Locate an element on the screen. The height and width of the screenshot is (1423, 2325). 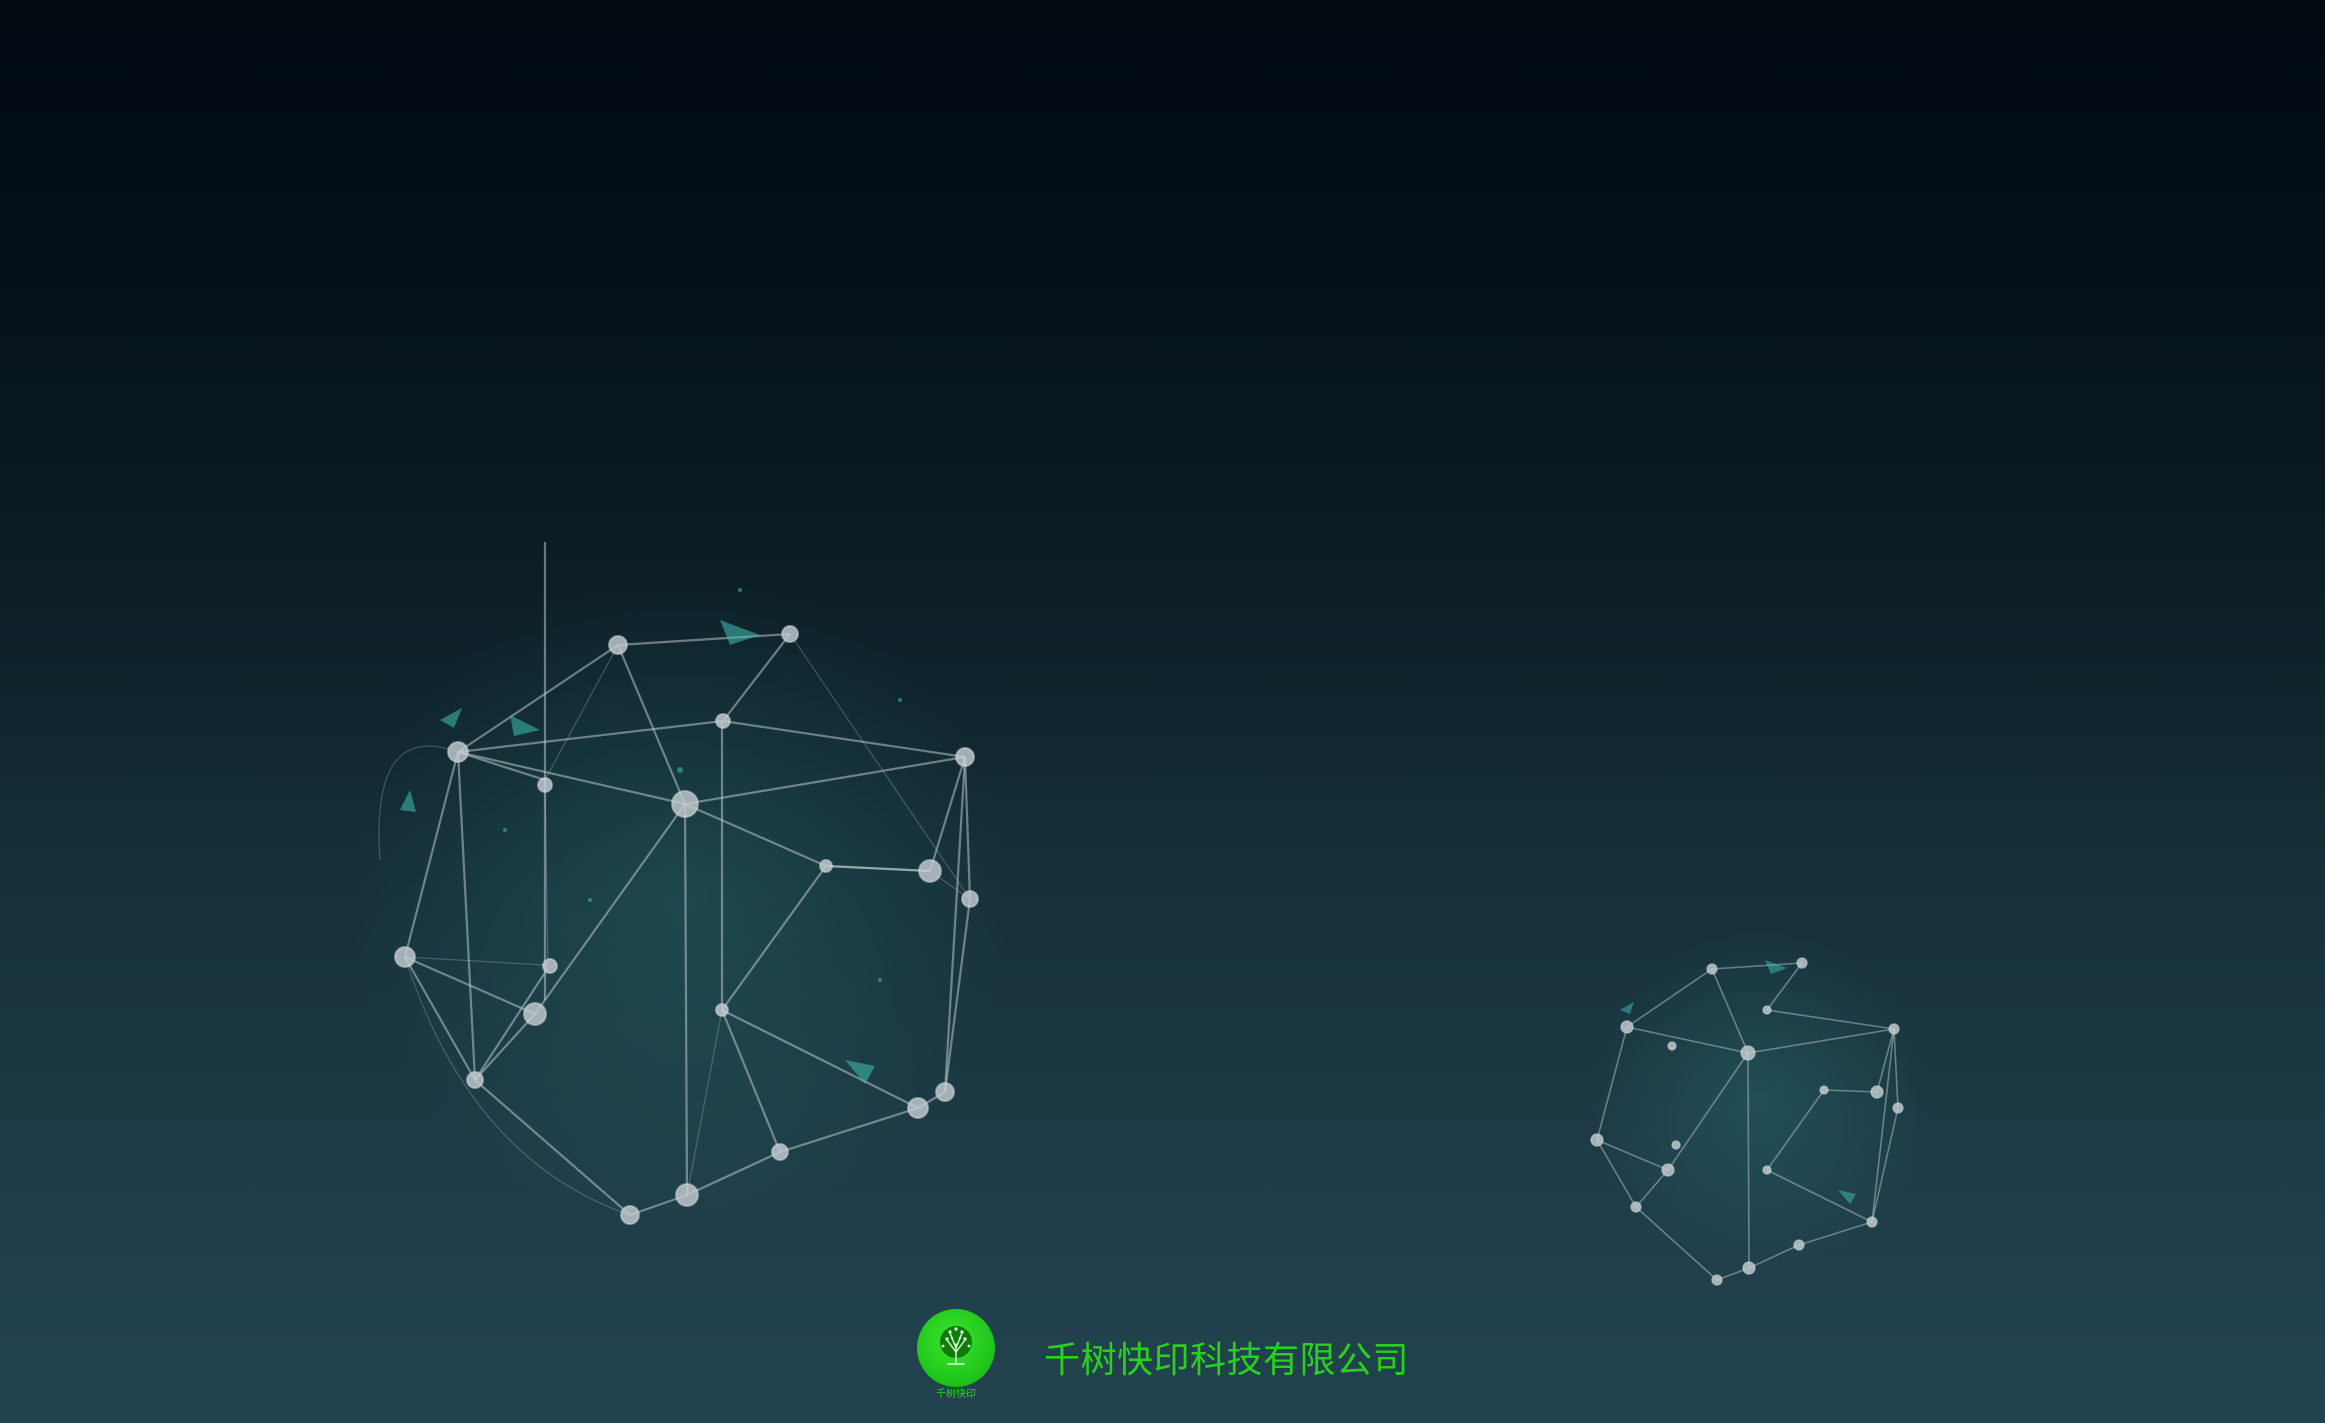
company-logo: 千树快印 is located at coordinates (956, 1357).